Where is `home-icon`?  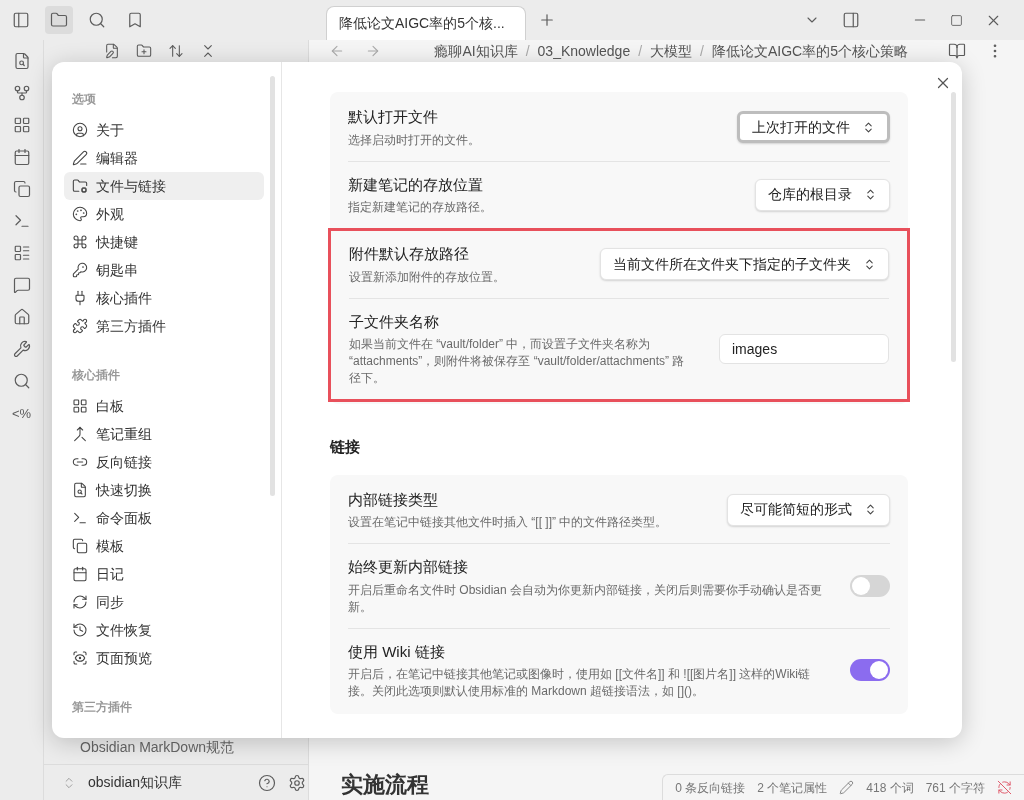
home-icon is located at coordinates (21, 317).